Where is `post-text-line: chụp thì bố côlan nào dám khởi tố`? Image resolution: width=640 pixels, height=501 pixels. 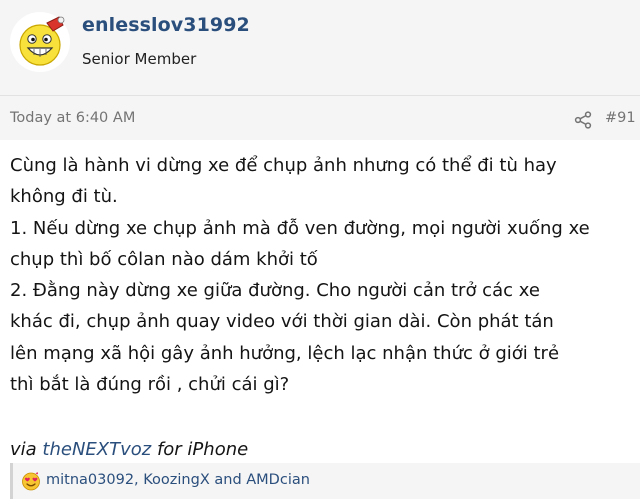
post-text-line: chụp thì bố côlan nào dám khởi tố is located at coordinates (164, 259).